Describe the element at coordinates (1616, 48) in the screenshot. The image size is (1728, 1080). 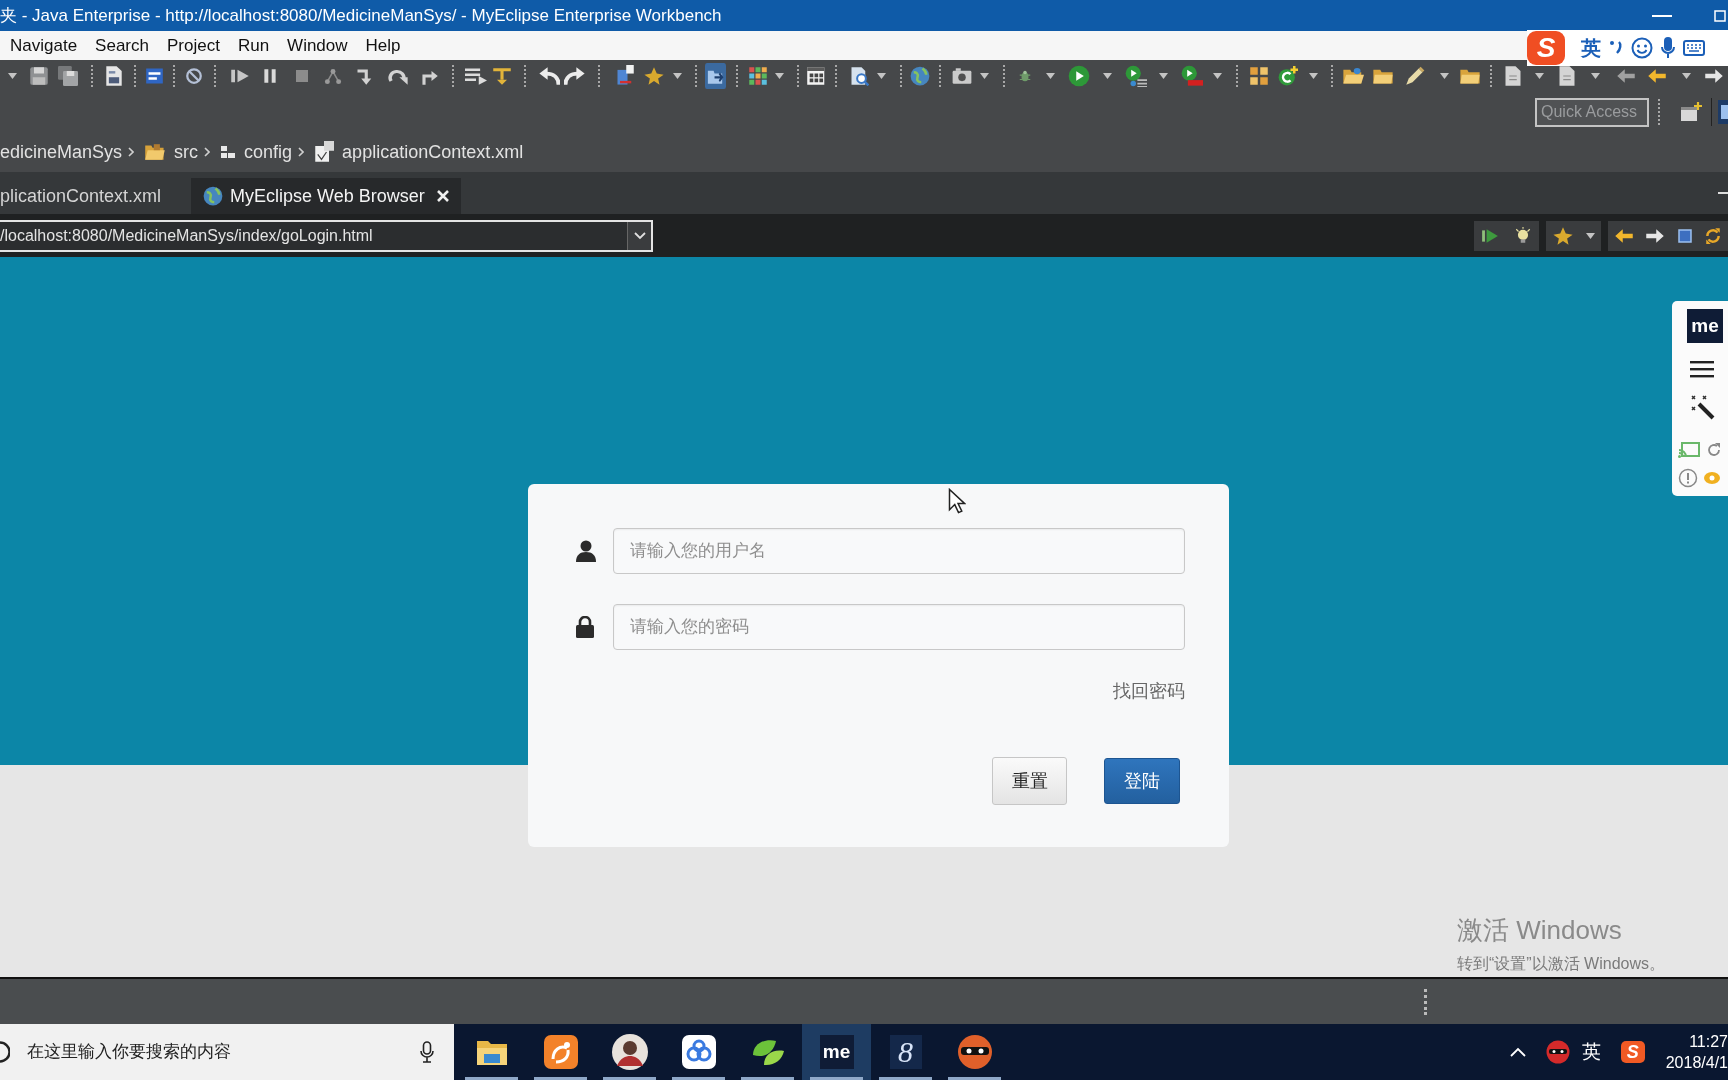
I see `punctuation-icon` at that location.